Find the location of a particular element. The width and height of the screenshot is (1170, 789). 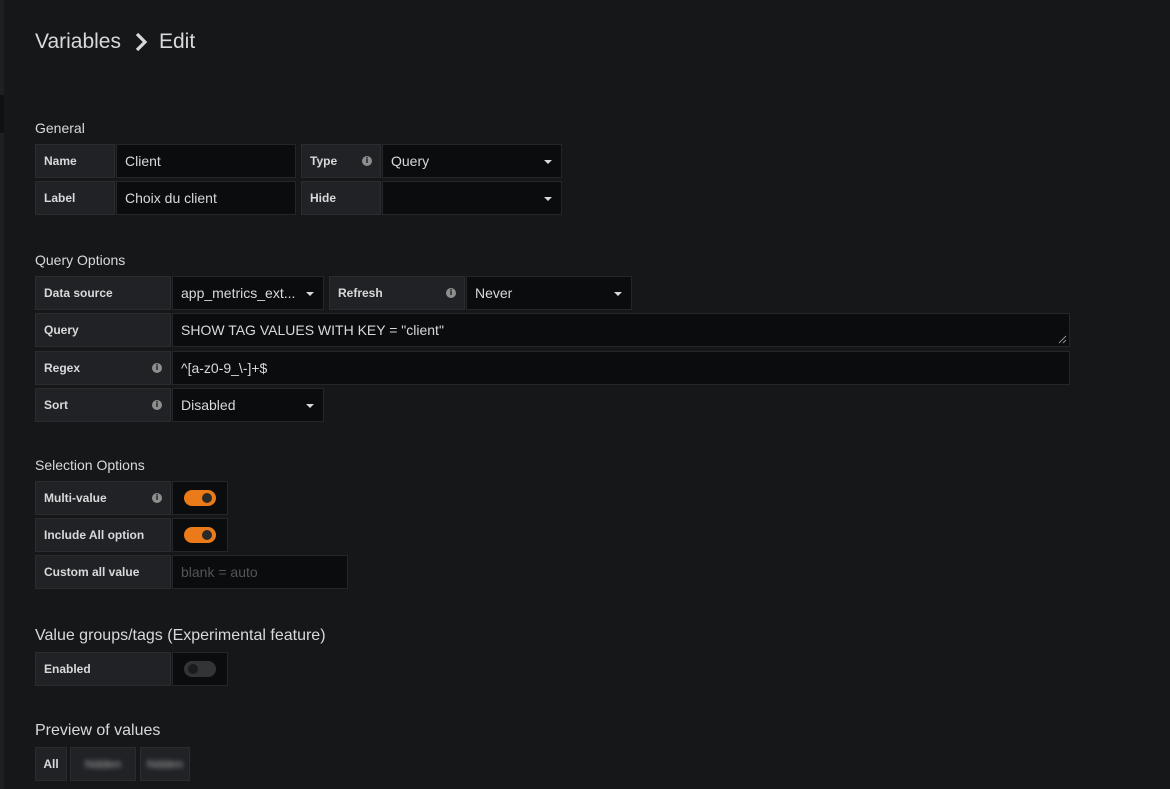

enabled-row: Enabled is located at coordinates (131, 669).